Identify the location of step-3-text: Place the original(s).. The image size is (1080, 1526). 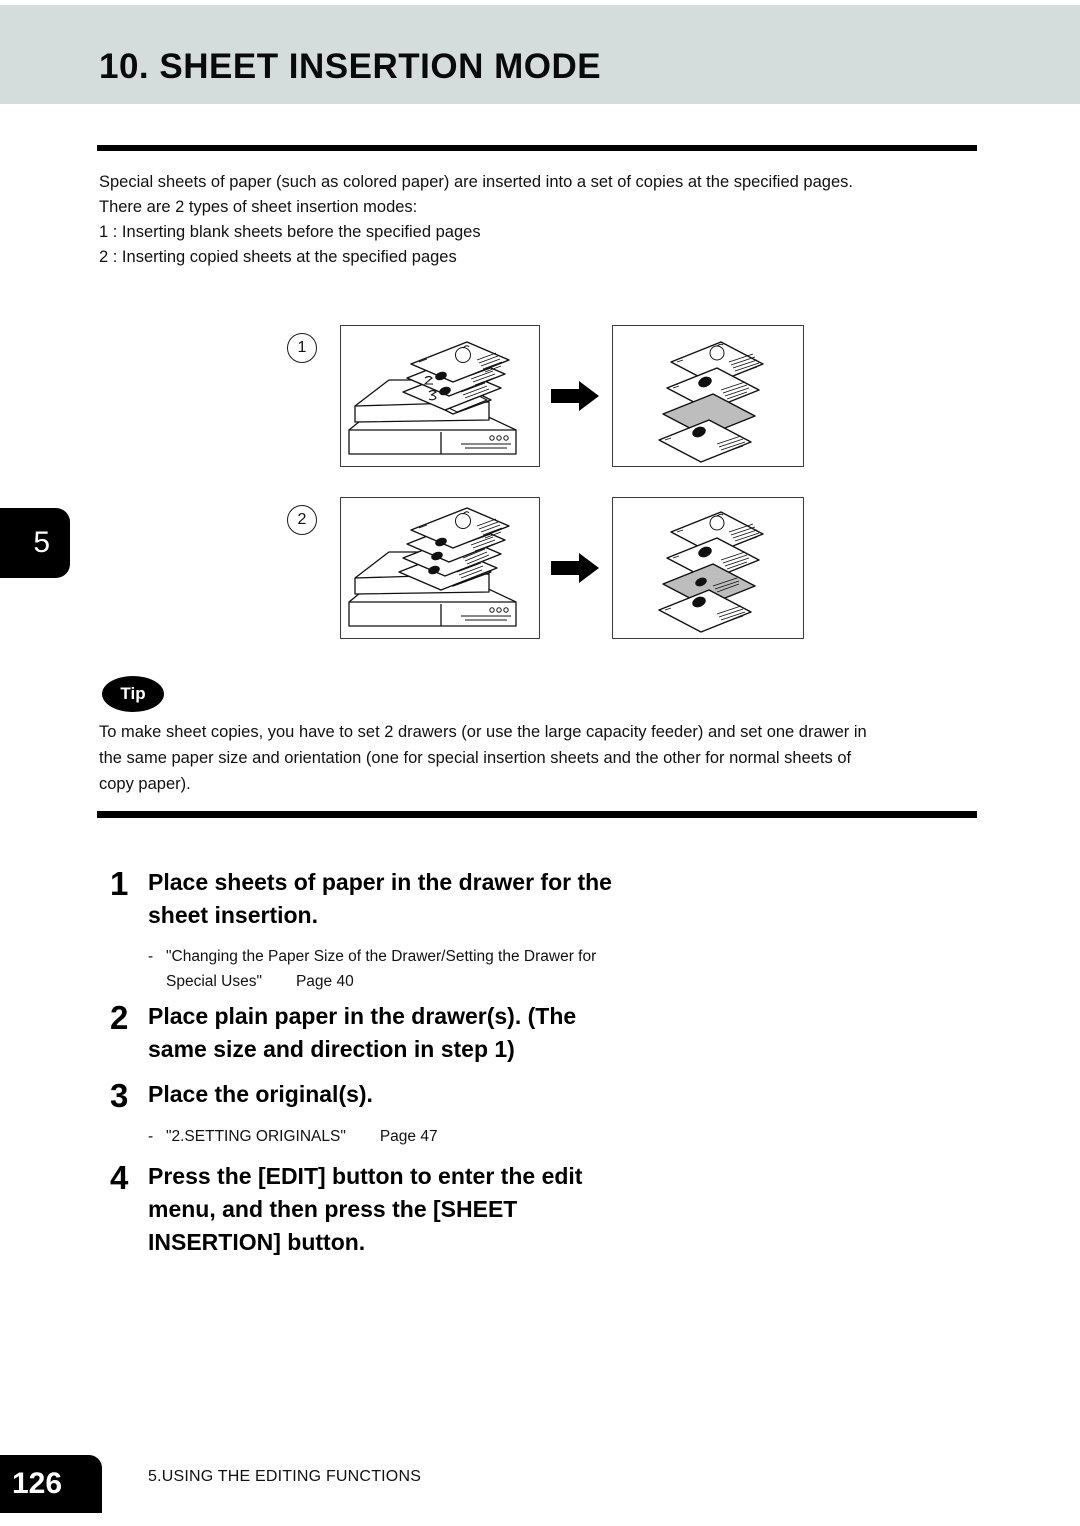
(439, 1094).